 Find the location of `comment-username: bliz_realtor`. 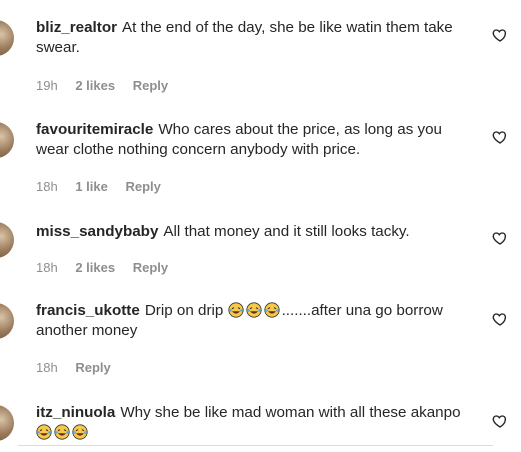

comment-username: bliz_realtor is located at coordinates (76, 27).